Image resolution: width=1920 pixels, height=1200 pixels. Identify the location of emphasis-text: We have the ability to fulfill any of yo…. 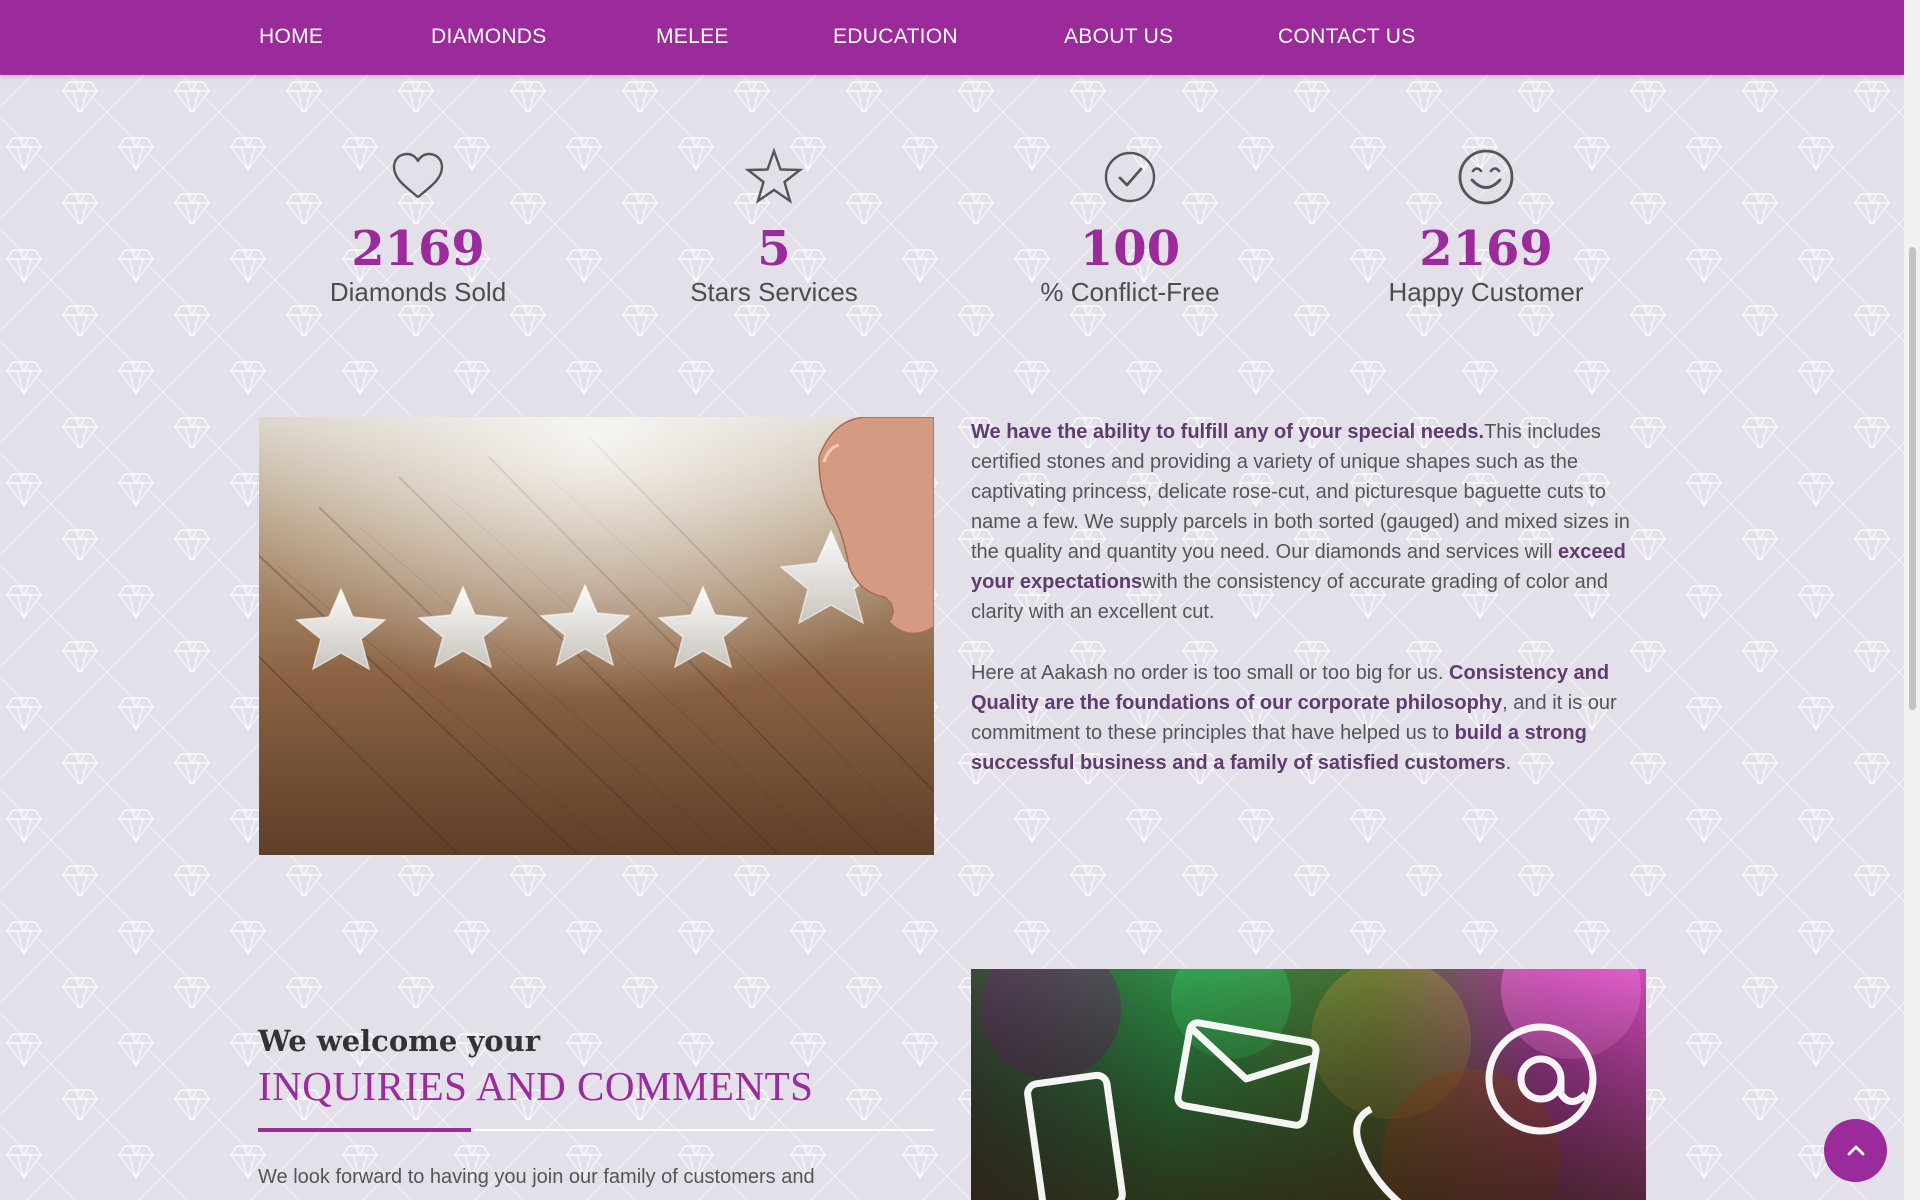
(1228, 432).